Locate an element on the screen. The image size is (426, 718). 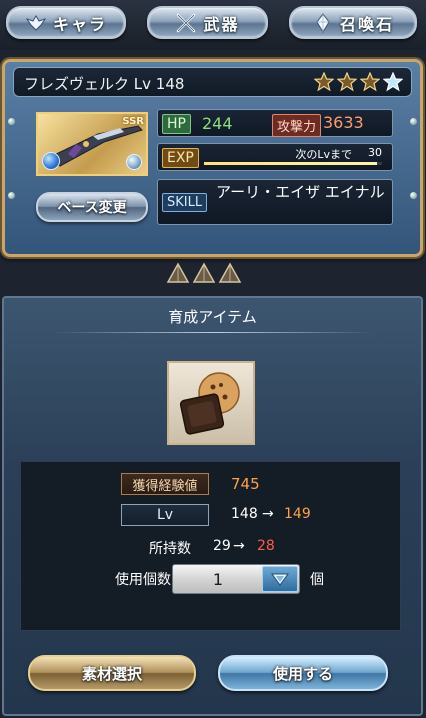
title-divider is located at coordinates (214, 332).